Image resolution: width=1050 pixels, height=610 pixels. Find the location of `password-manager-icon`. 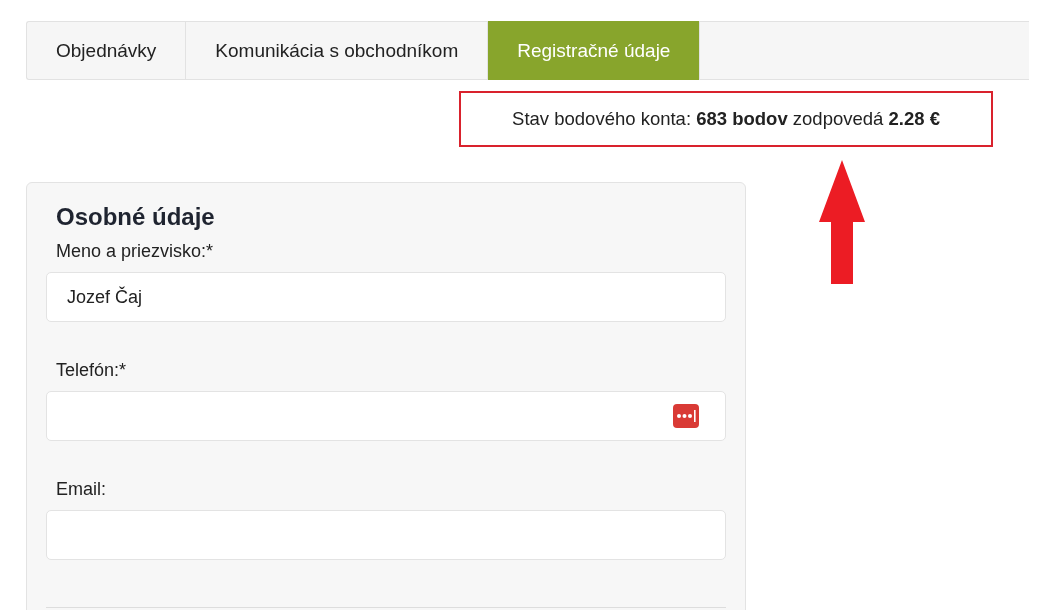

password-manager-icon is located at coordinates (686, 416).